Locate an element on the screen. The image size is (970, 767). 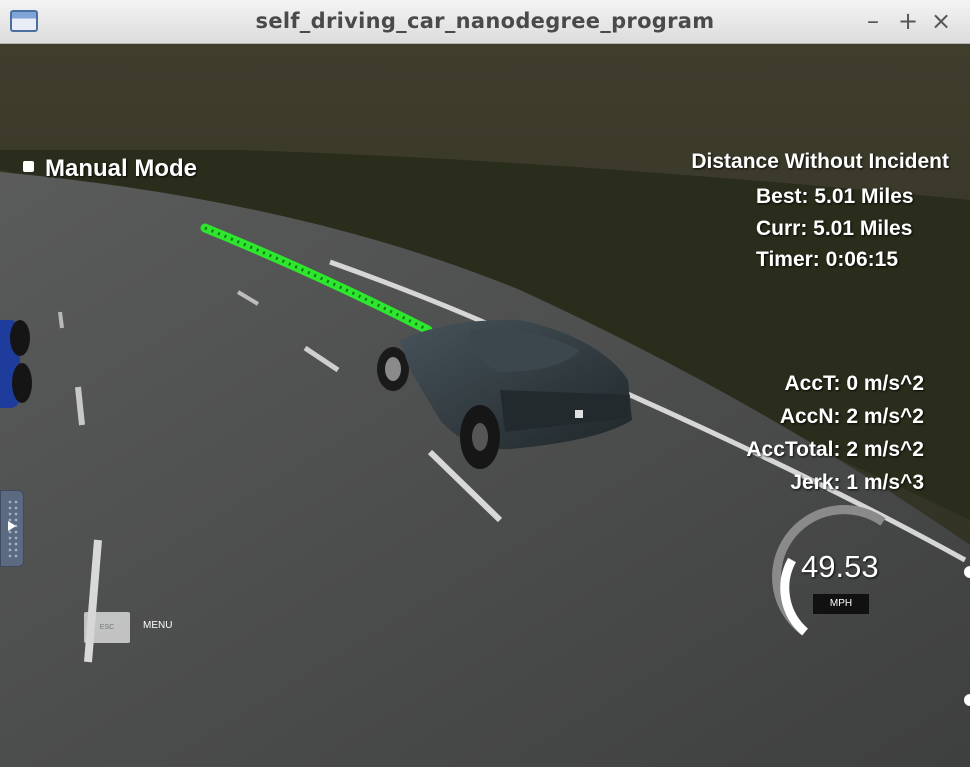
acc-normal: AccN: 2 m/s^2 is located at coordinates (851, 416).